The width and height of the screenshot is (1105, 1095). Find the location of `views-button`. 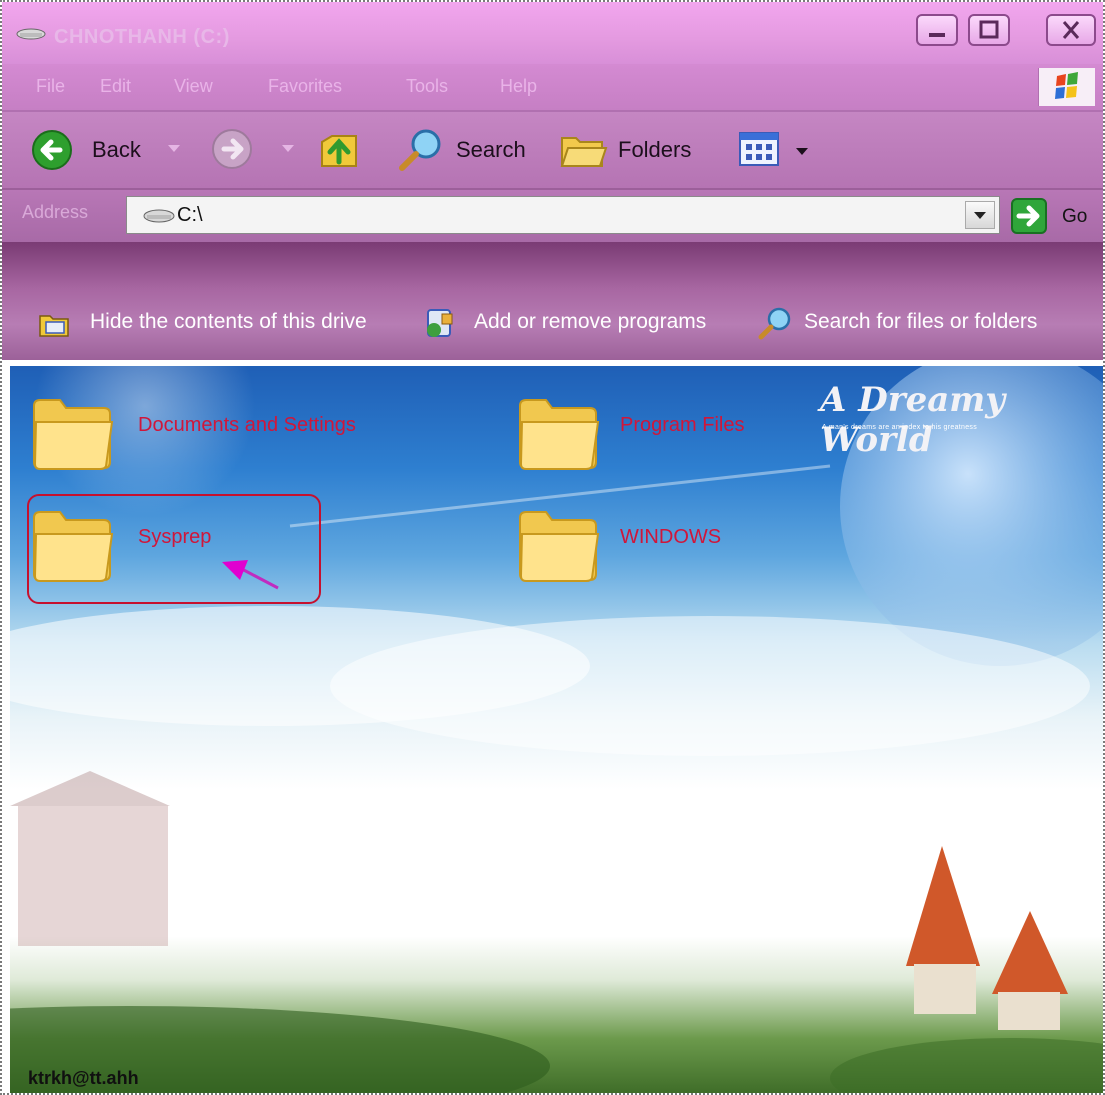

views-button is located at coordinates (775, 150).